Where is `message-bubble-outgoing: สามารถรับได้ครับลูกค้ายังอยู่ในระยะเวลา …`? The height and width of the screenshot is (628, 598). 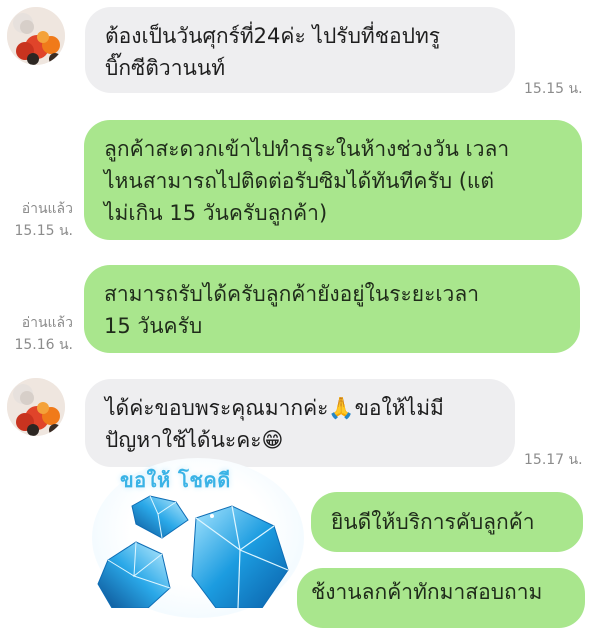
message-bubble-outgoing: สามารถรับได้ครับลูกค้ายังอยู่ในระยะเวลา … is located at coordinates (332, 309).